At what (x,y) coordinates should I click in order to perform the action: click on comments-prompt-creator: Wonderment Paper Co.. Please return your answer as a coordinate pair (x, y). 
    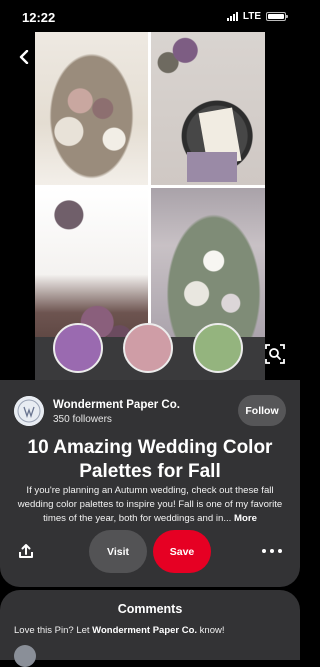
    Looking at the image, I should click on (144, 630).